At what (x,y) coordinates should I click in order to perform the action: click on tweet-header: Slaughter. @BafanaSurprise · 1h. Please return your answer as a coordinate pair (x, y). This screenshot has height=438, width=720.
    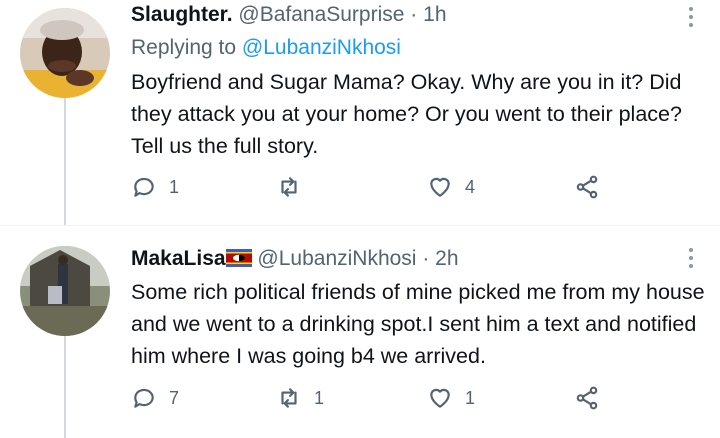
    Looking at the image, I should click on (289, 15).